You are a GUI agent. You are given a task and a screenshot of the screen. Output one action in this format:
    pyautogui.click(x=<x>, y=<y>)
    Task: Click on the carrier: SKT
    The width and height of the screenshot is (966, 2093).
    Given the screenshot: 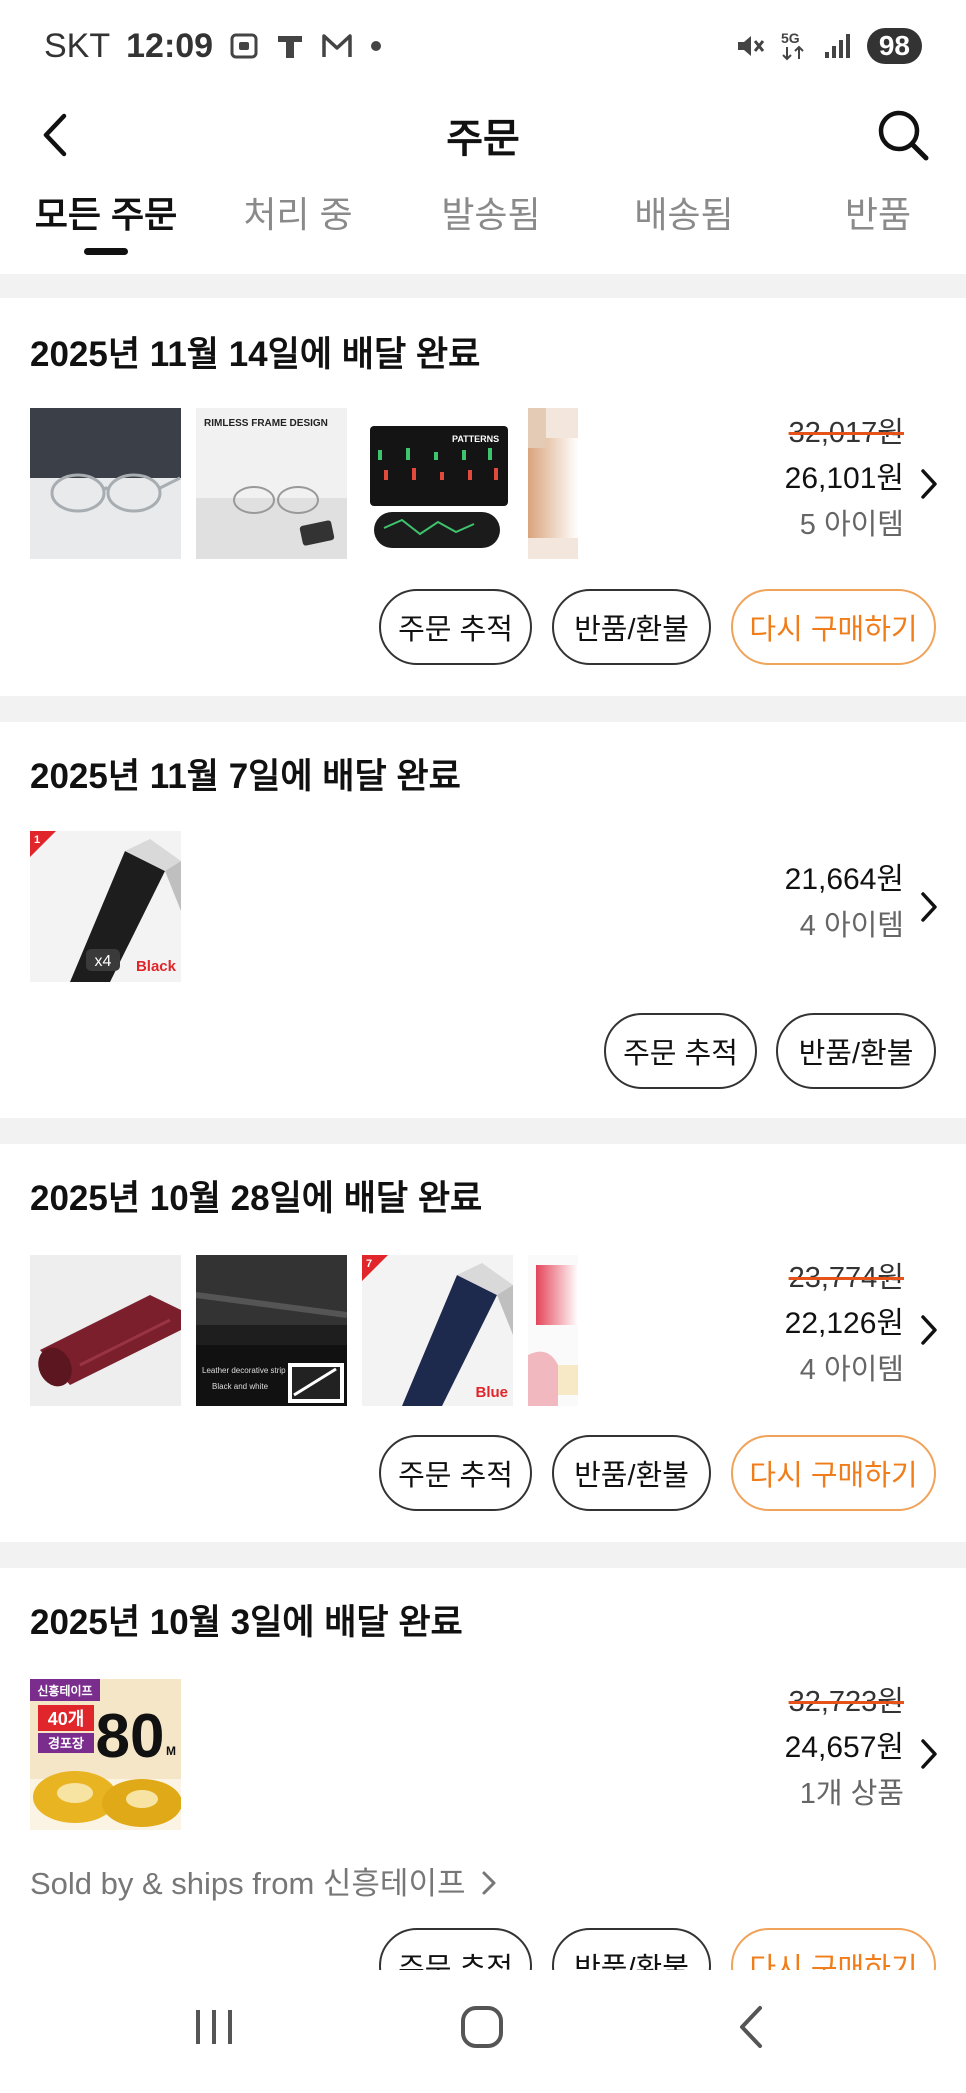 What is the action you would take?
    pyautogui.click(x=77, y=45)
    